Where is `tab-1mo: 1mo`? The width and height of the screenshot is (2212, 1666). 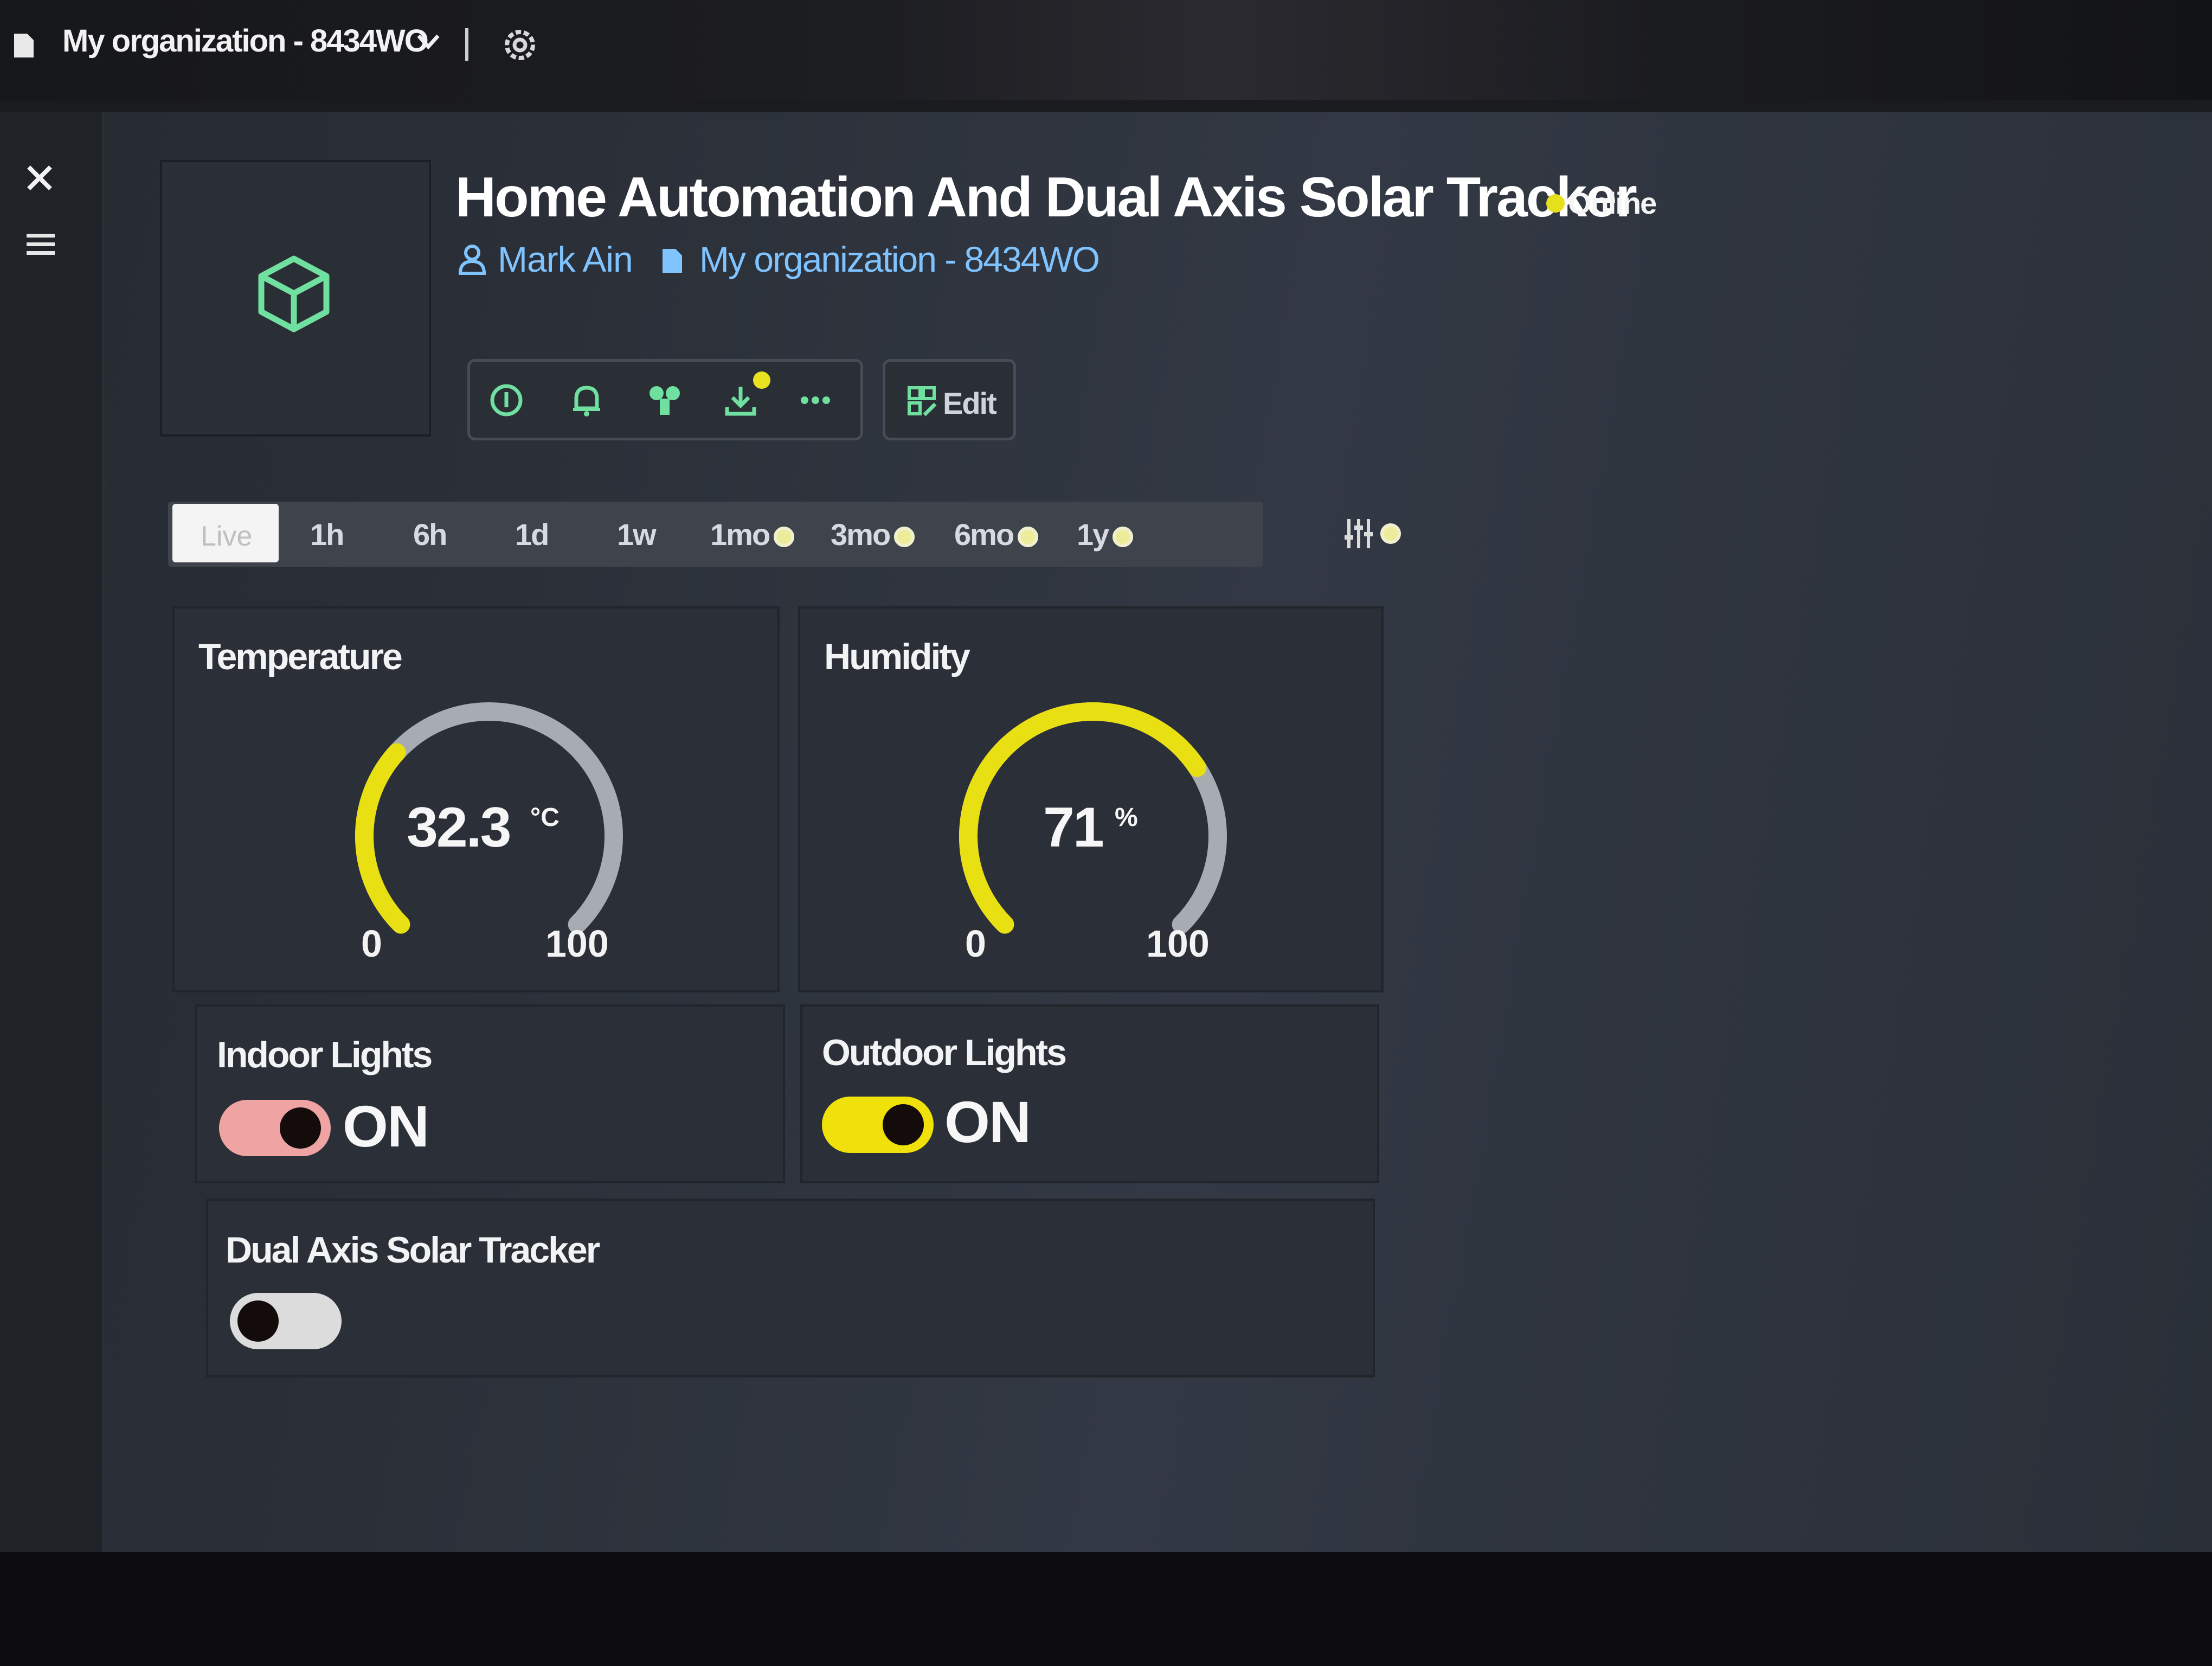 tab-1mo: 1mo is located at coordinates (752, 534).